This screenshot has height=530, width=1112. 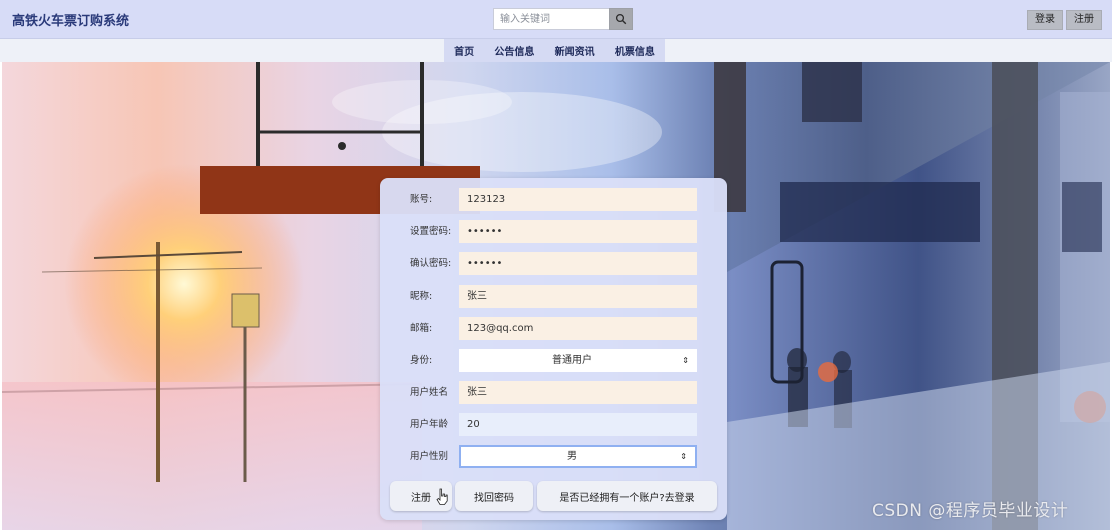 What do you see at coordinates (421, 360) in the screenshot?
I see `role-label: 身份:` at bounding box center [421, 360].